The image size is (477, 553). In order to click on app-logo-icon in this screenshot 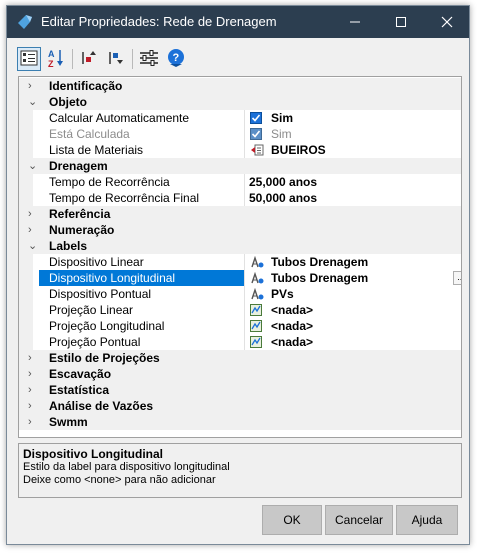, I will do `click(25, 22)`.